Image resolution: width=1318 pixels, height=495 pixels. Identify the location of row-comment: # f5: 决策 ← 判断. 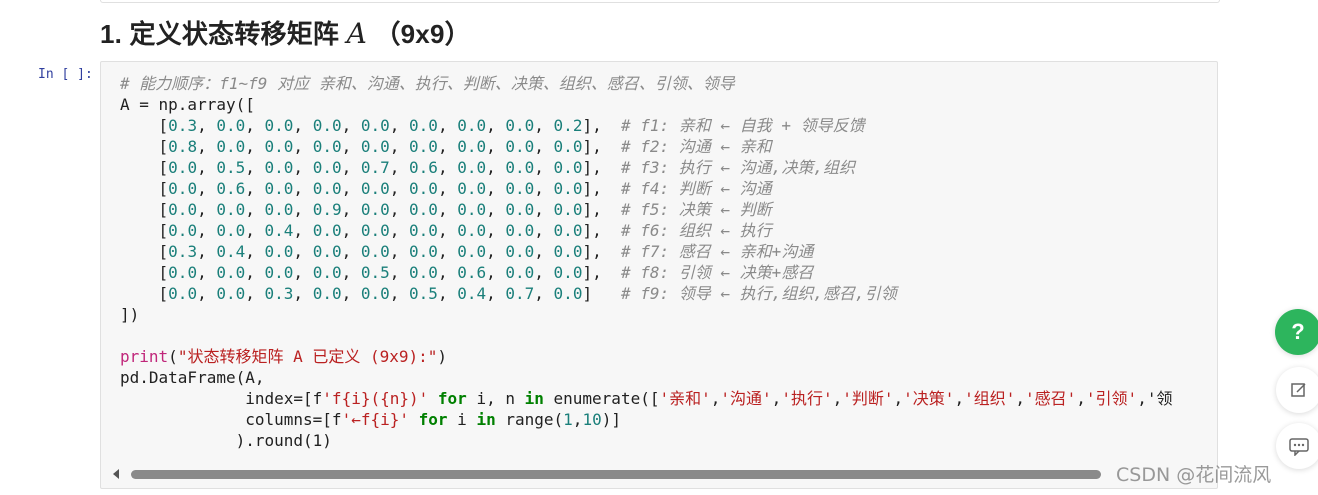
(696, 209).